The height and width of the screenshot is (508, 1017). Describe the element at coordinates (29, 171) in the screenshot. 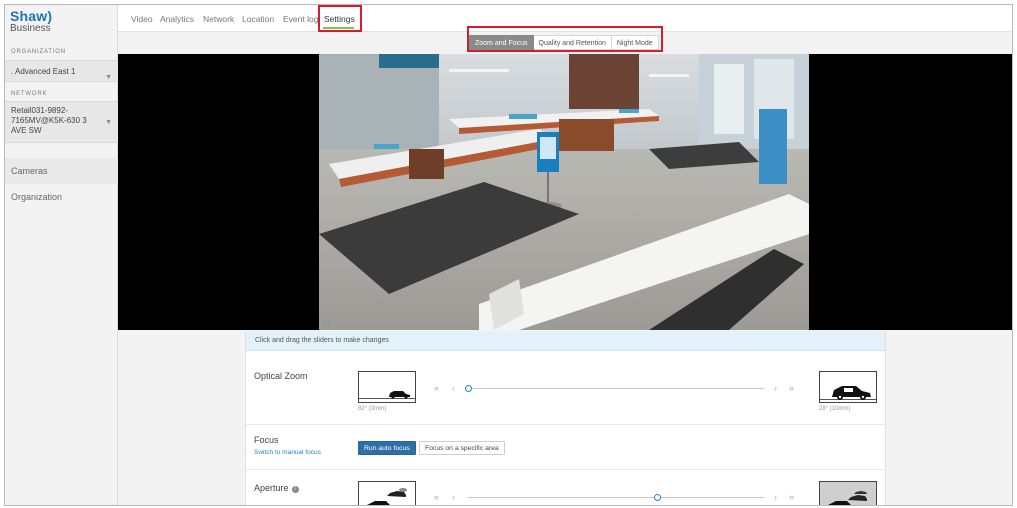

I see `sidebar-item-label: Cameras` at that location.